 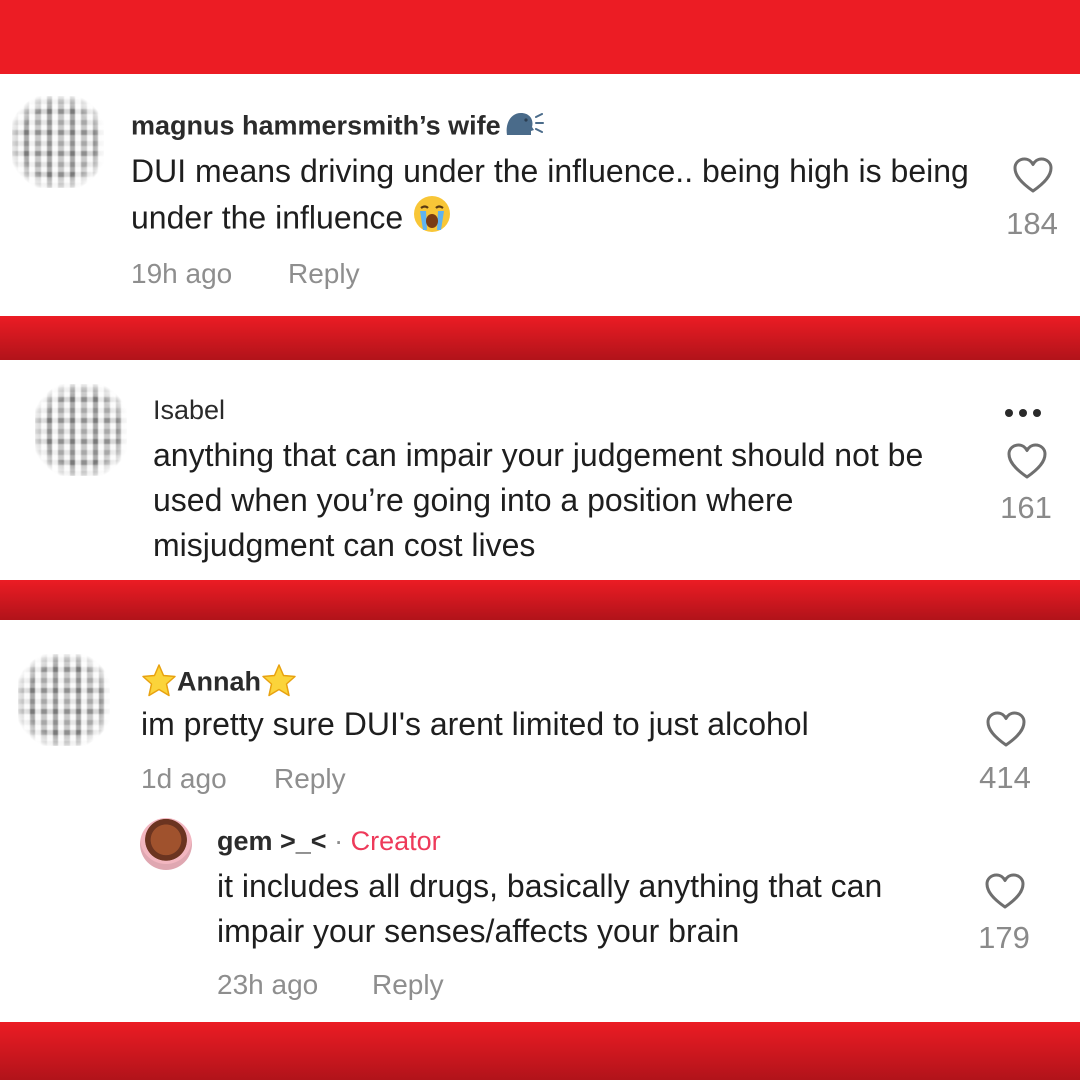 I want to click on red-band-top, so click(x=540, y=37).